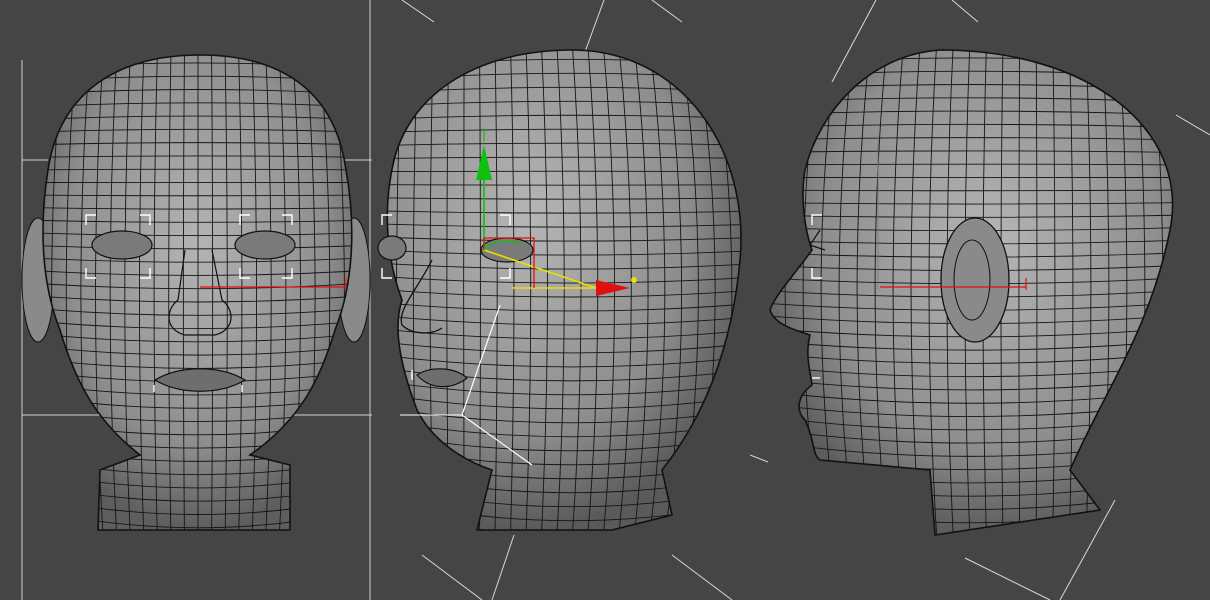  What do you see at coordinates (392, 248) in the screenshot?
I see `eye-far` at bounding box center [392, 248].